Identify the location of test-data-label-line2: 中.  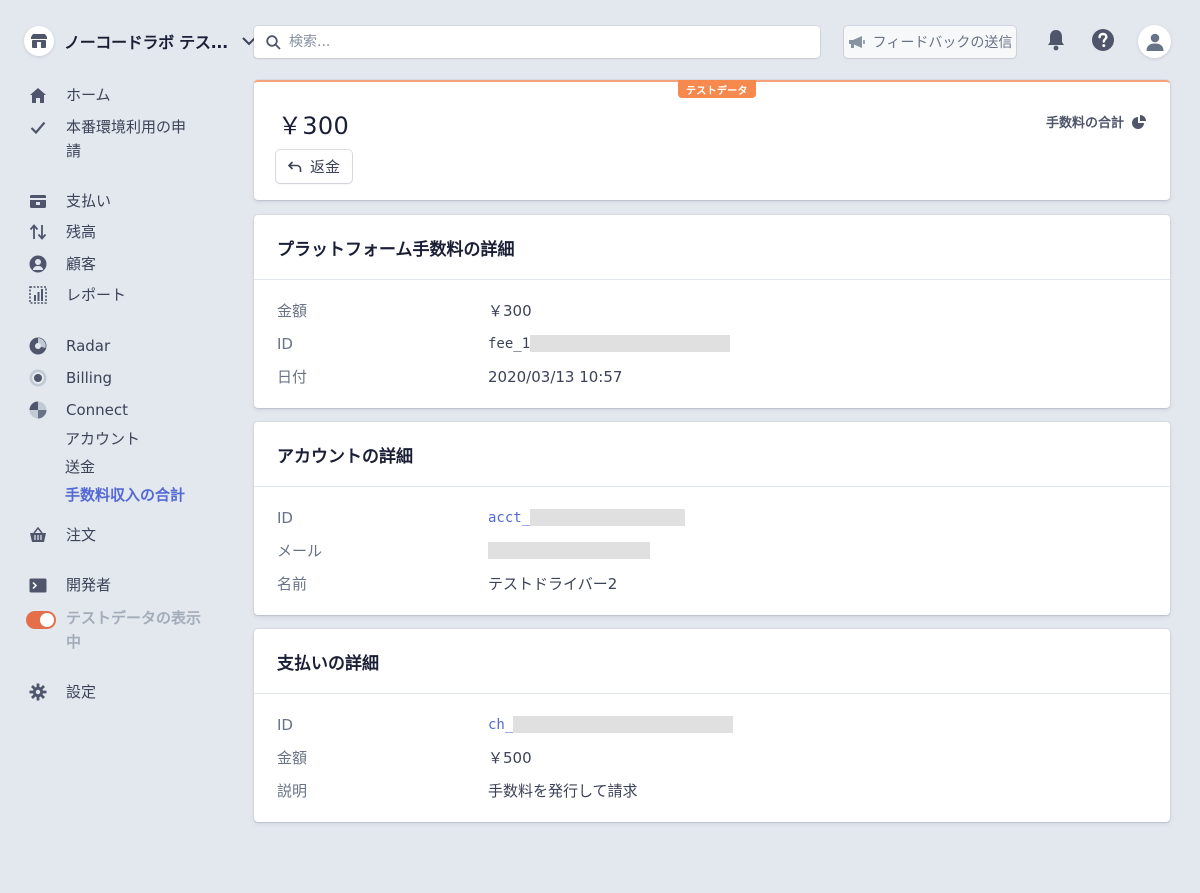
(74, 642).